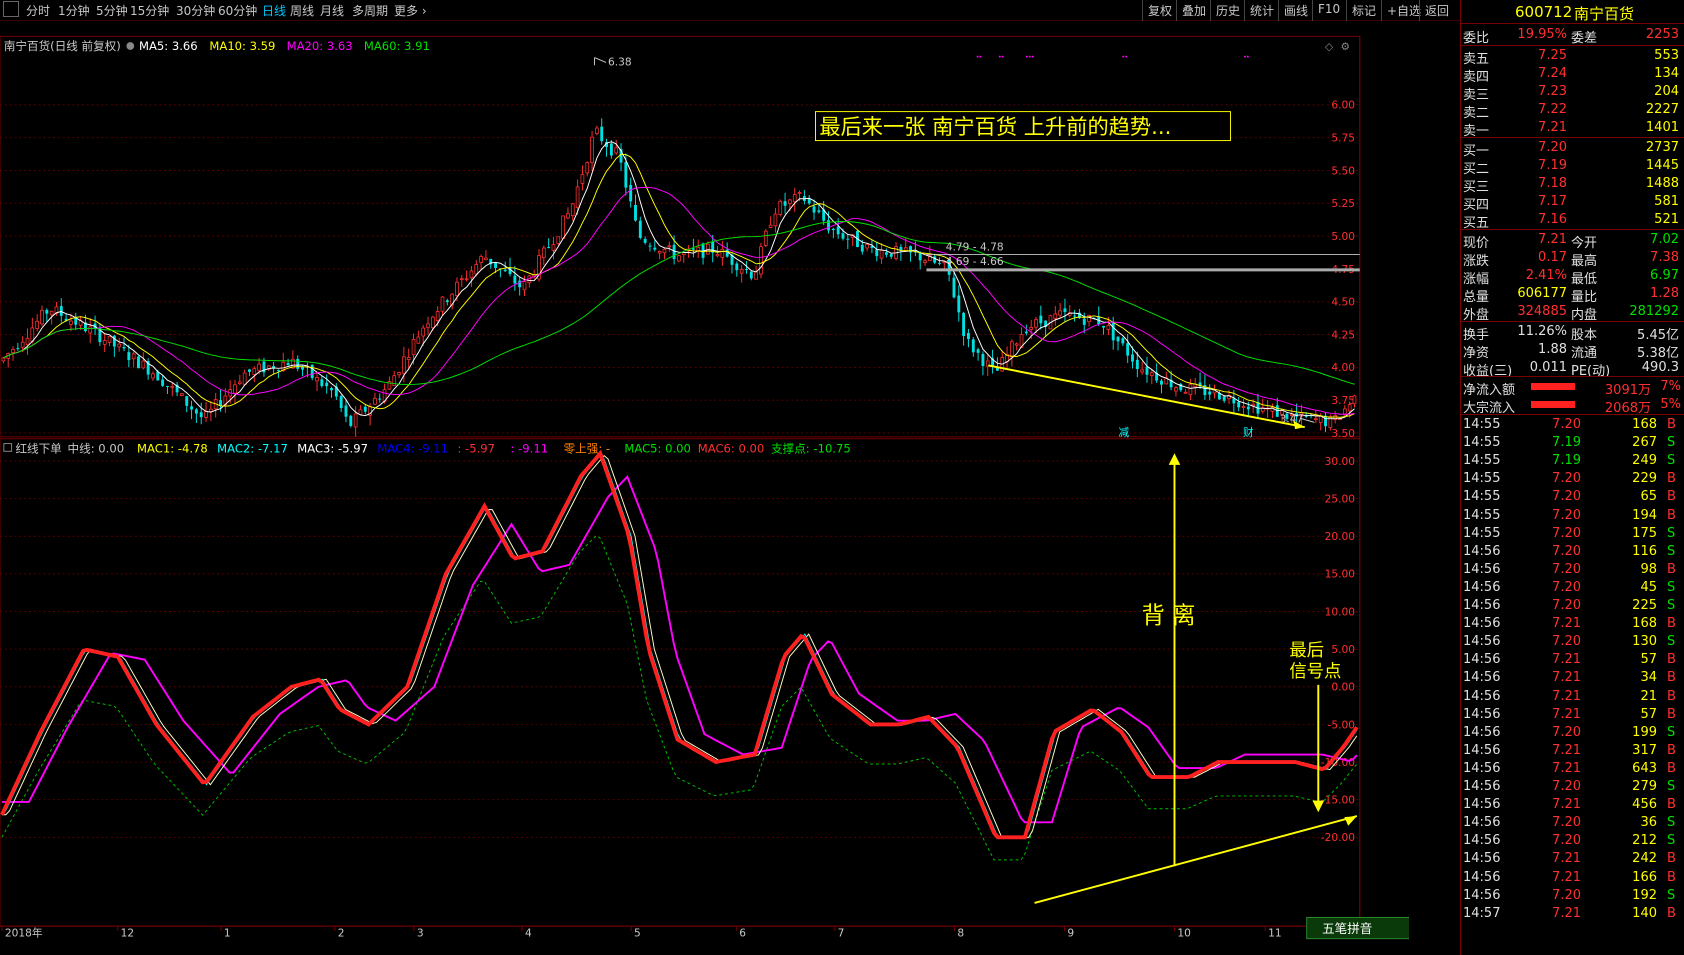  I want to click on event-marker-finance: 财, so click(1248, 432).